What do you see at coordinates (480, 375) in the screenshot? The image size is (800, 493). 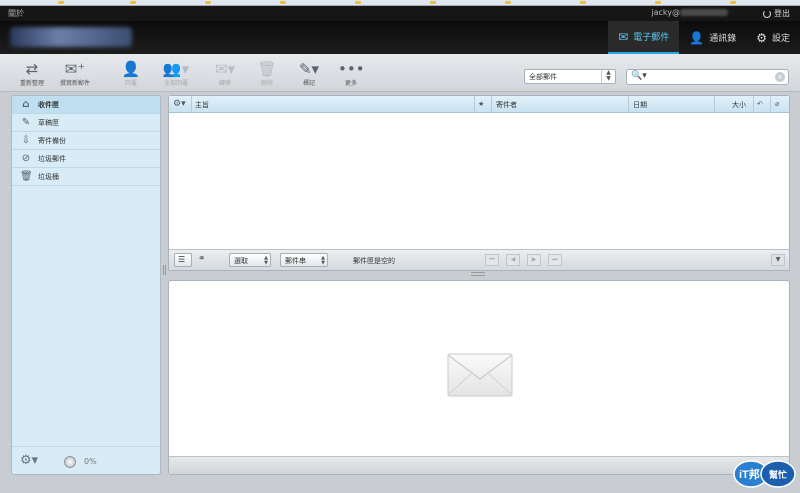 I see `envelope-watermark-icon` at bounding box center [480, 375].